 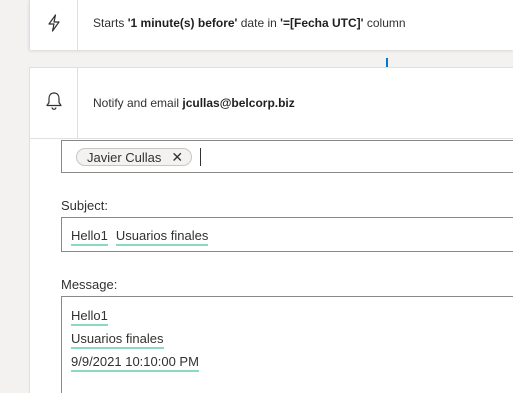 I want to click on message-token: Usuarios finales, so click(x=117, y=340).